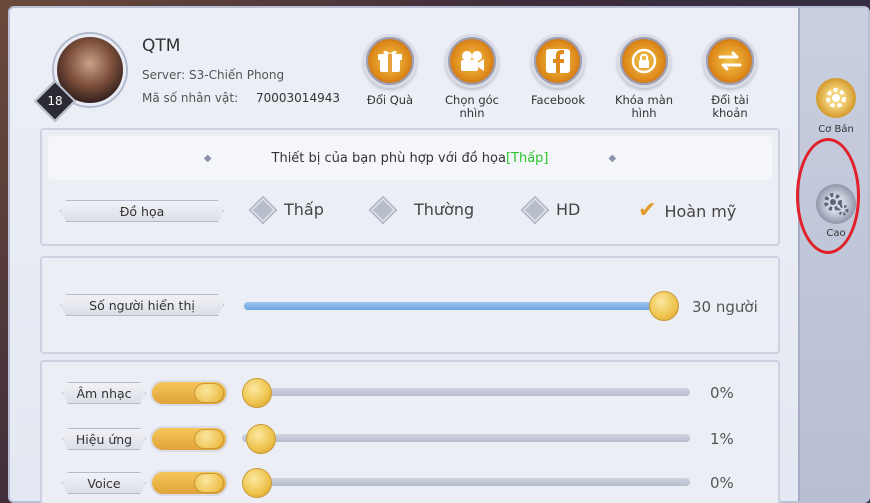  Describe the element at coordinates (730, 61) in the screenshot. I see `swap-icon` at that location.